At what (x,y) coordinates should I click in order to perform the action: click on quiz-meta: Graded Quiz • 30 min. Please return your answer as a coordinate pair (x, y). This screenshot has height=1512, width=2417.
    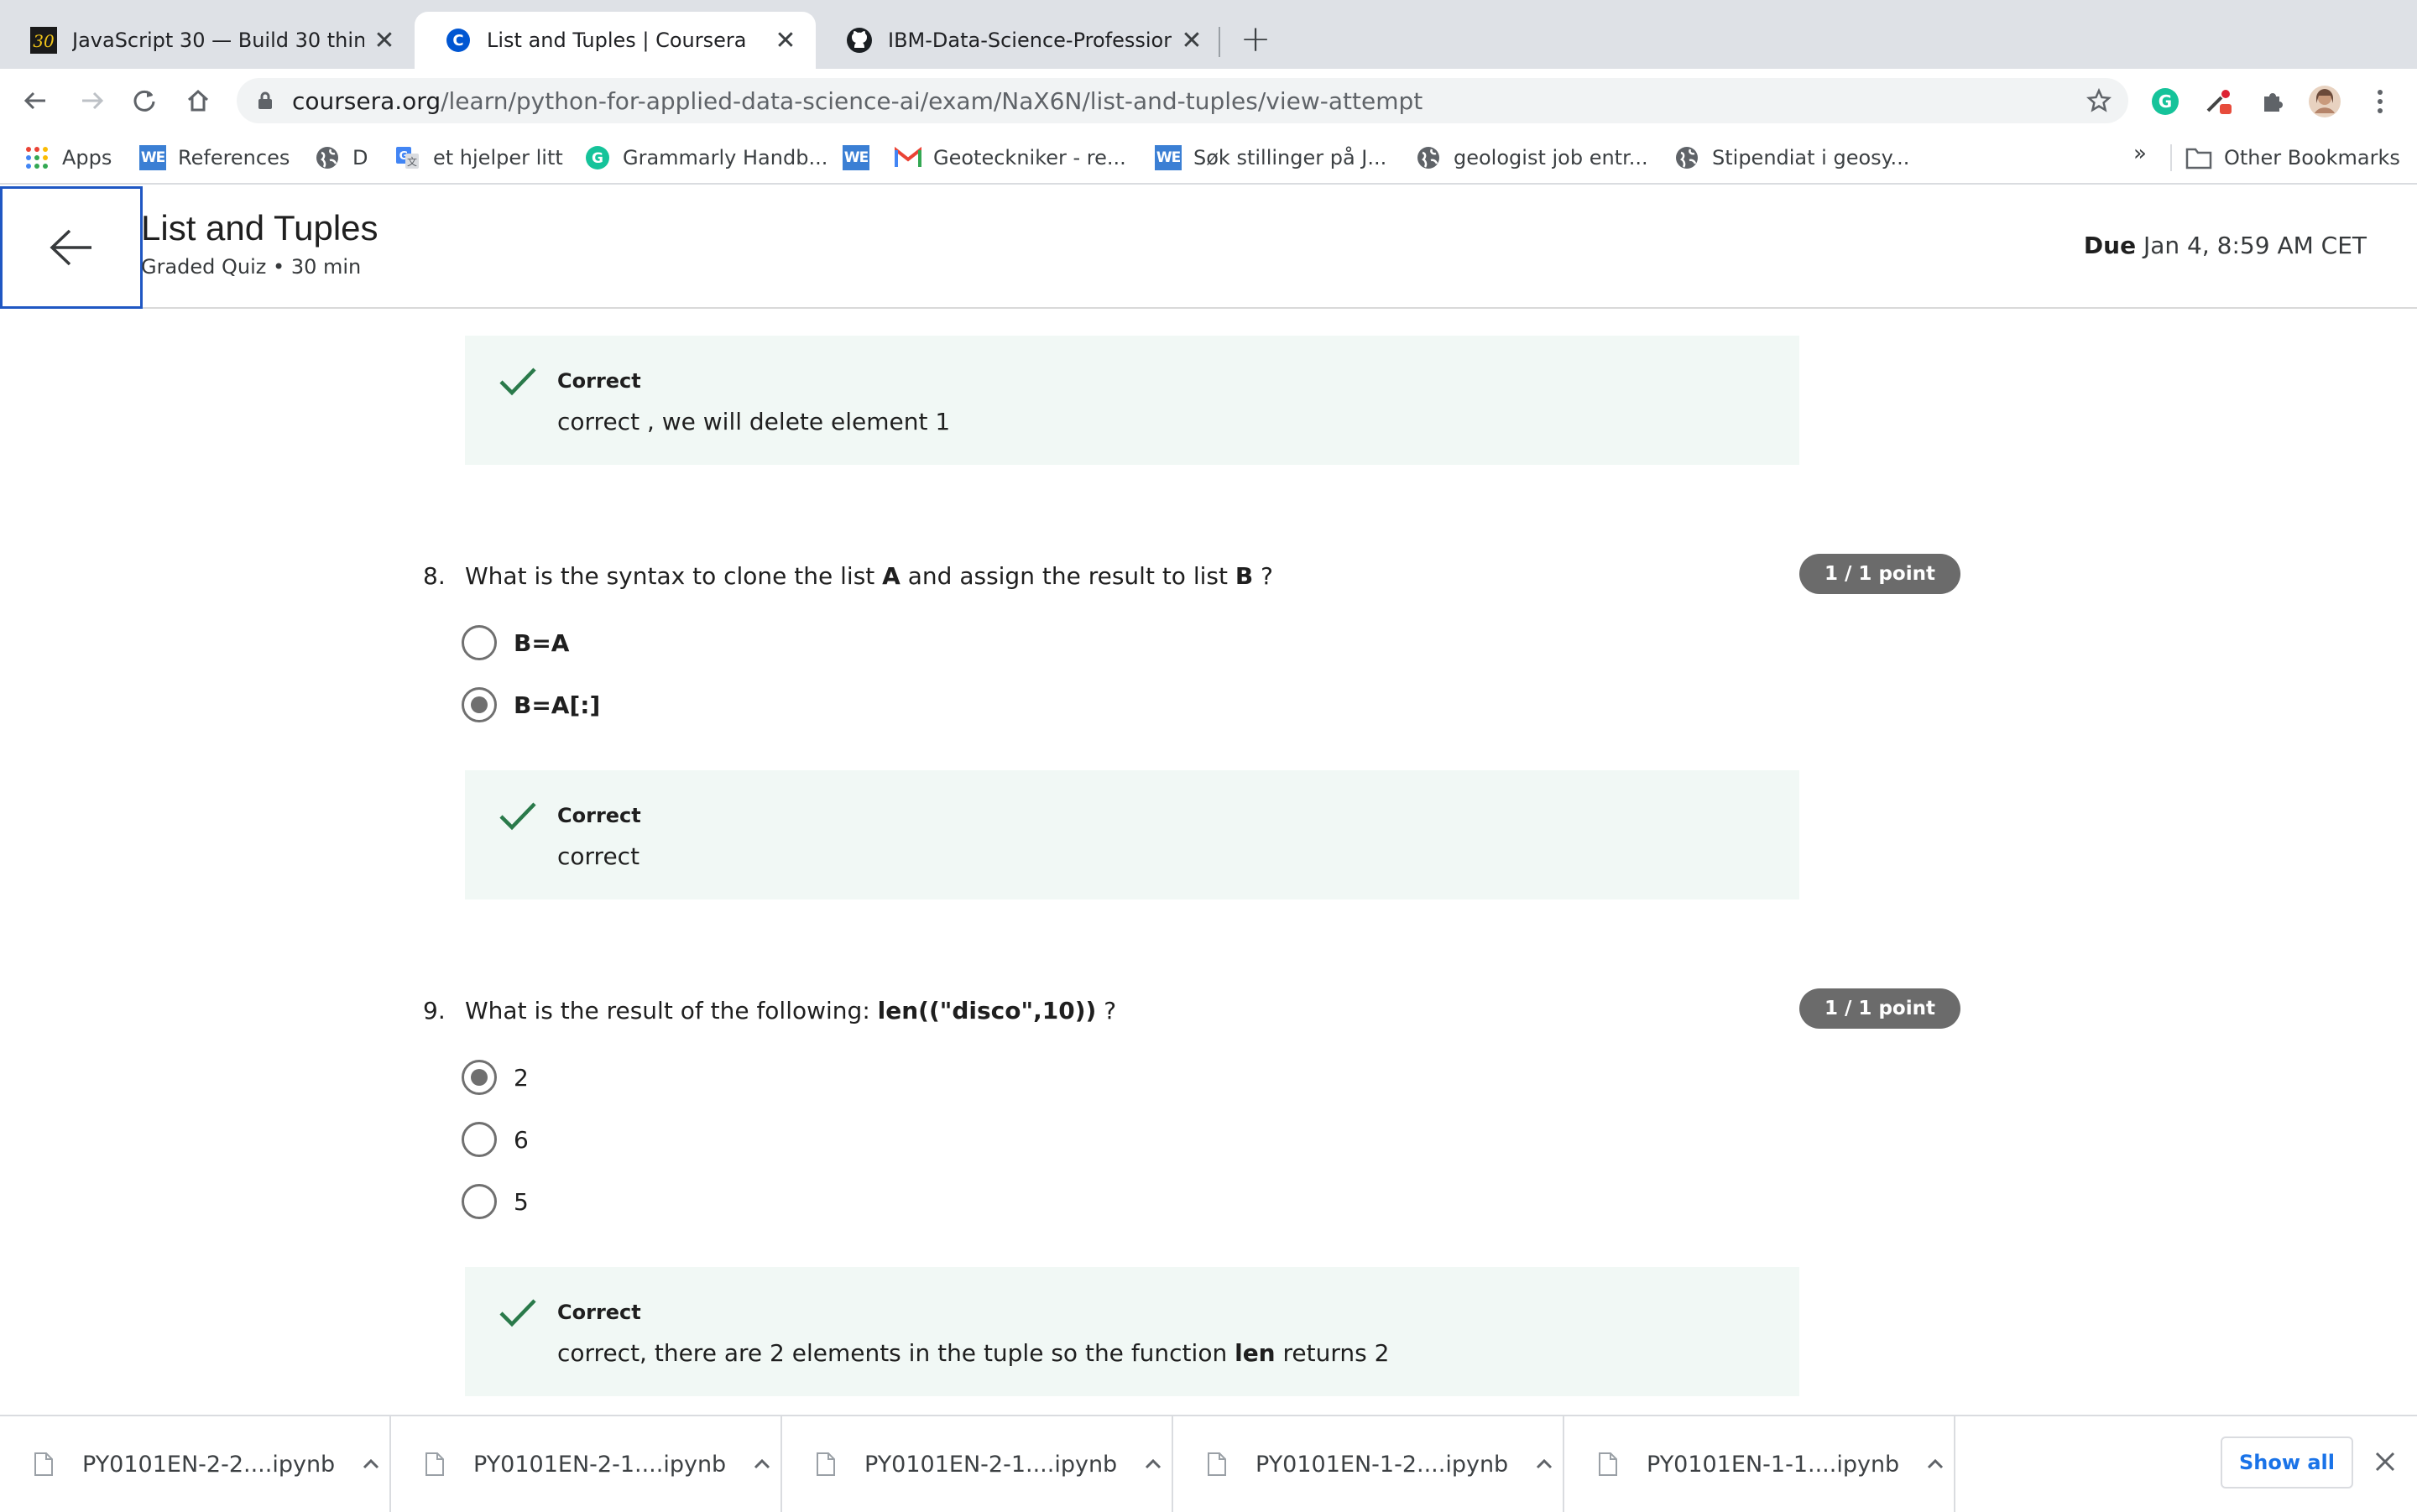
    Looking at the image, I should click on (251, 267).